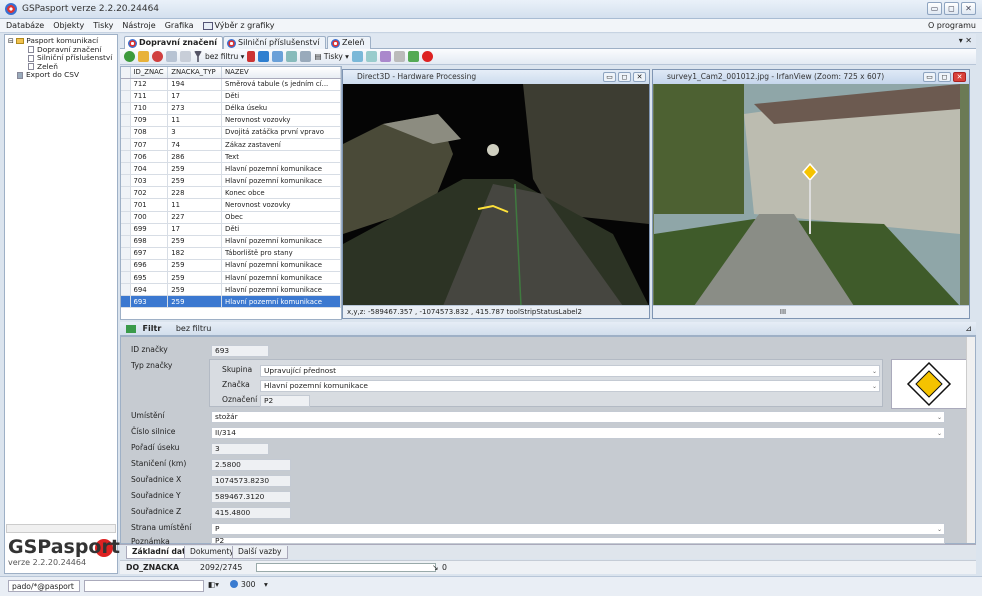  I want to click on edit-icon, so click(292, 56).